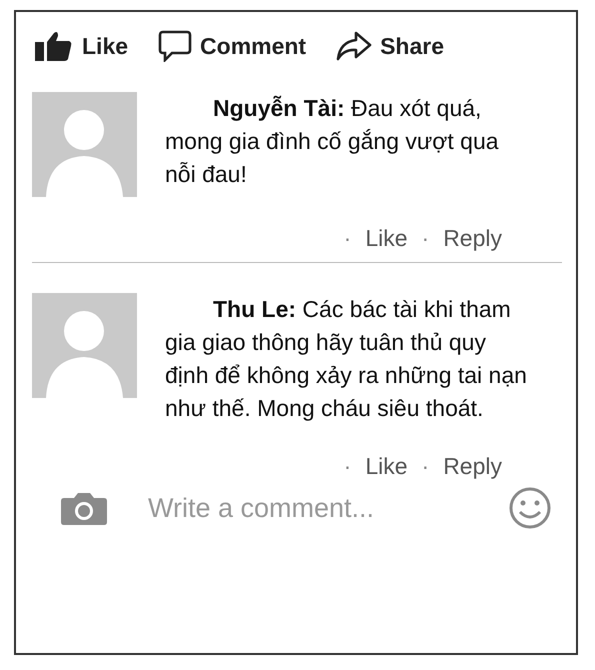  I want to click on smiley-icon, so click(530, 508).